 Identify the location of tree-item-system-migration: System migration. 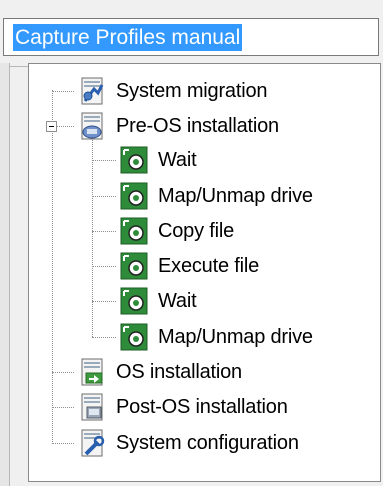
(171, 91).